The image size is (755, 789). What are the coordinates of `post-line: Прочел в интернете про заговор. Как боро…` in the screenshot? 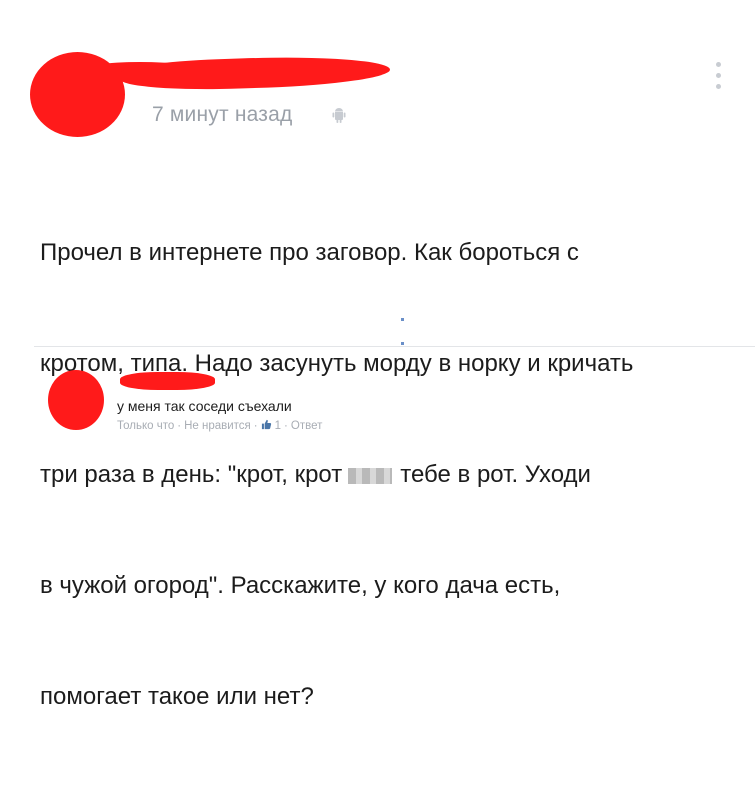 It's located at (309, 252).